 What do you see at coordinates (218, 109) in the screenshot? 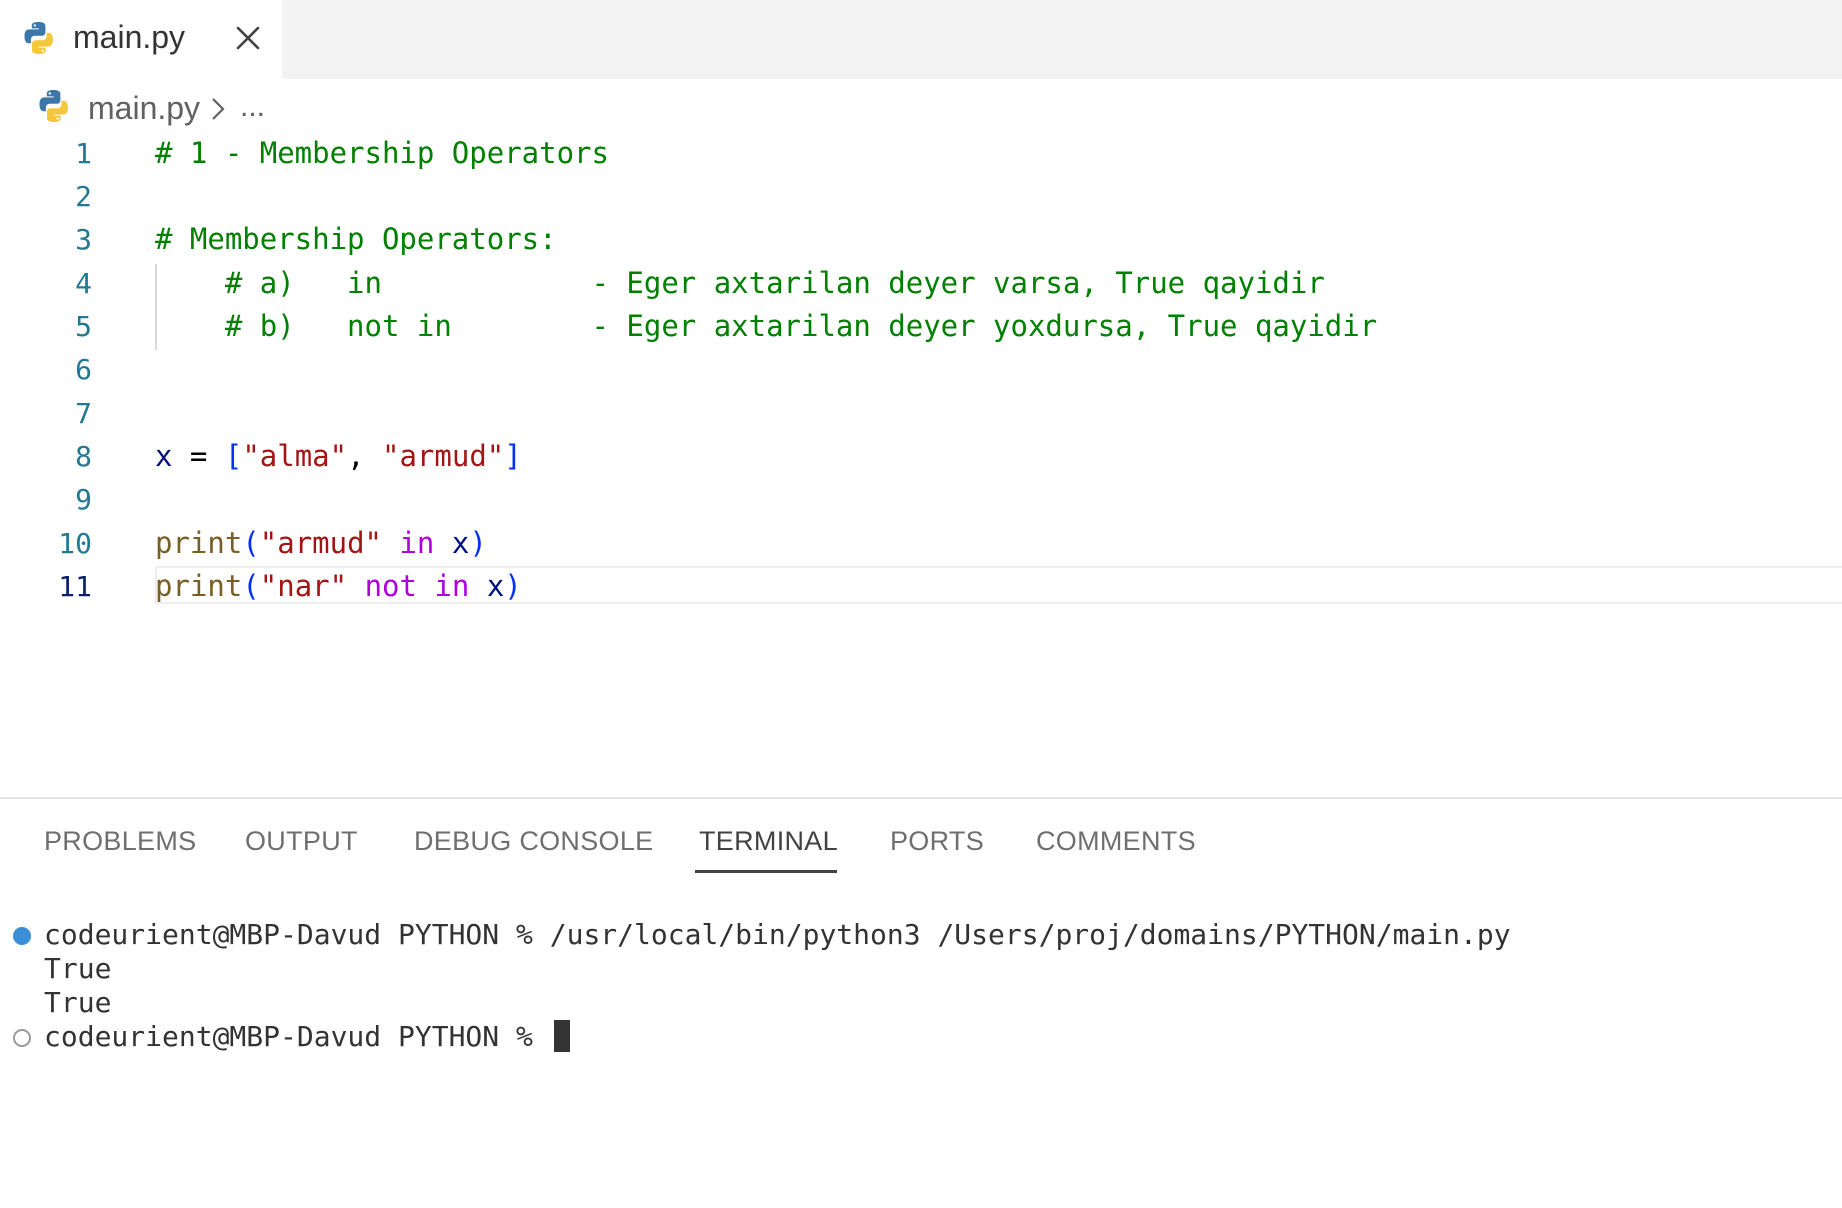
I see `chevron-right-icon` at bounding box center [218, 109].